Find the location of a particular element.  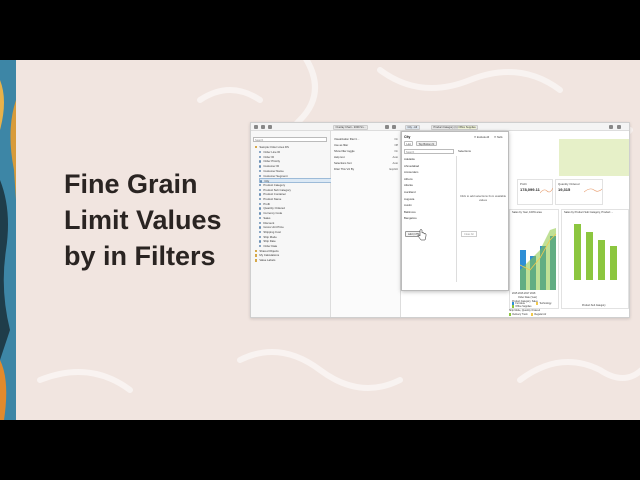

undo-icon is located at coordinates (263, 127).